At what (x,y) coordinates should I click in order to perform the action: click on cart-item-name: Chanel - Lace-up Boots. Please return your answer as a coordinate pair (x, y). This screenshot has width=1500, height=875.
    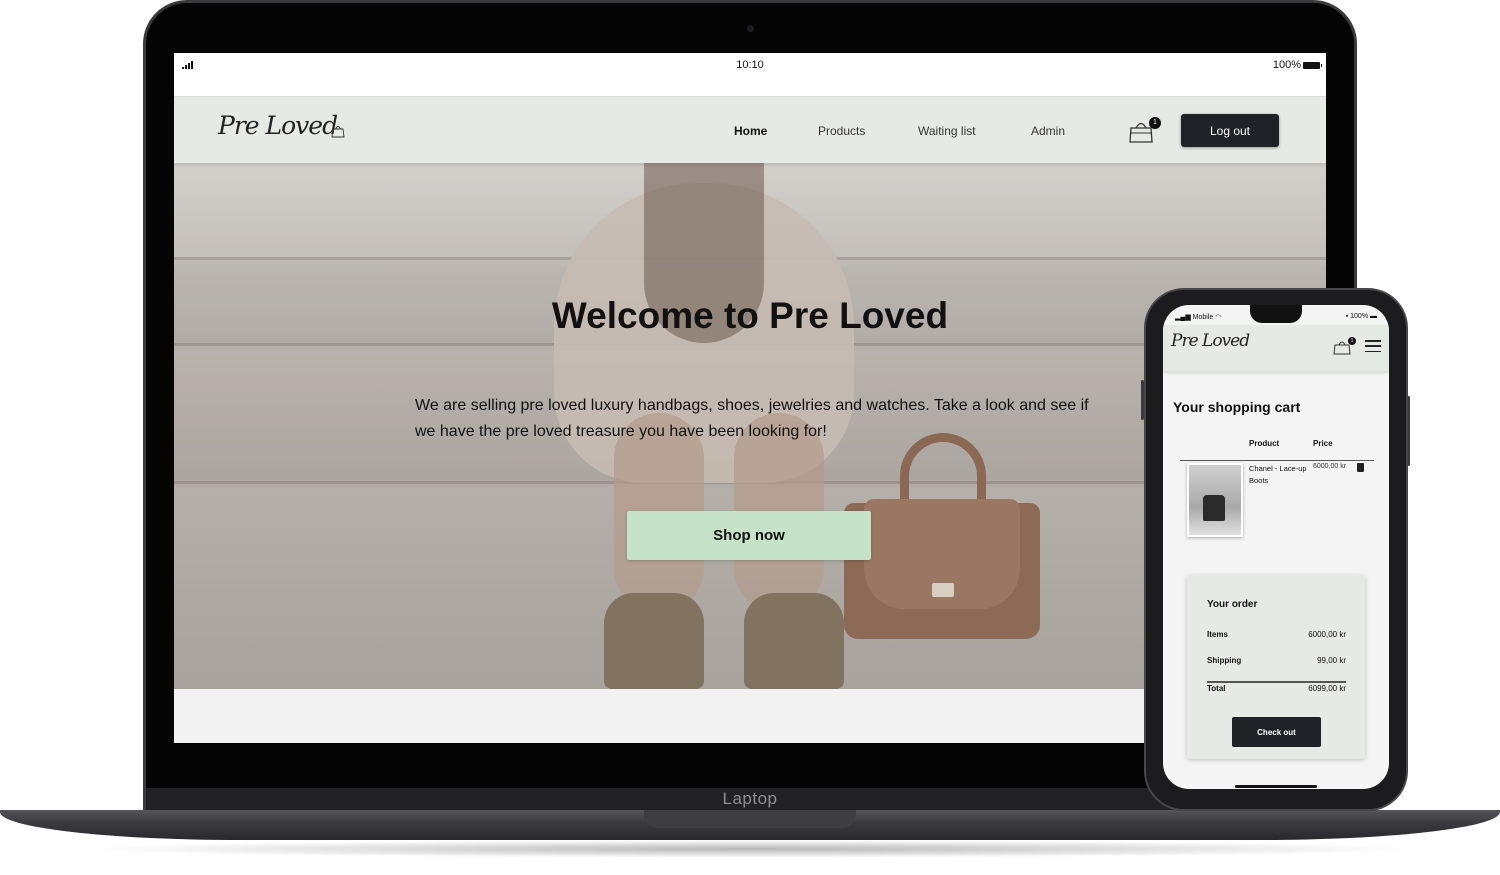
    Looking at the image, I should click on (1278, 475).